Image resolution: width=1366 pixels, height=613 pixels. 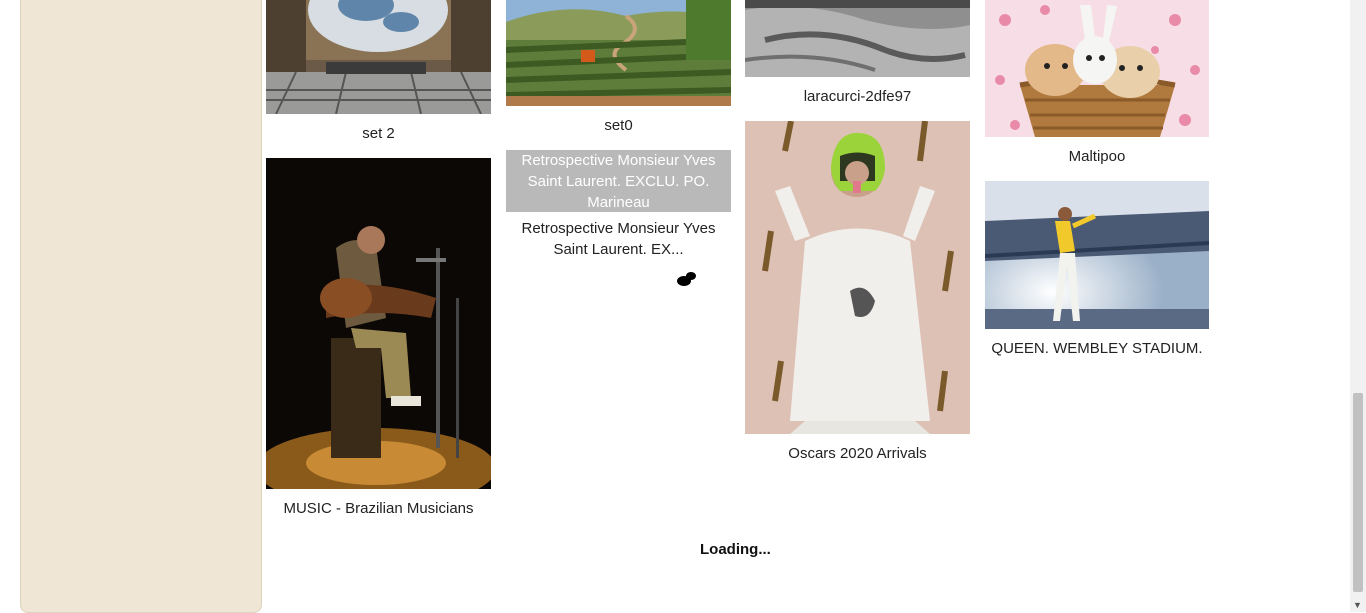 I want to click on busy-cursor-icon, so click(x=687, y=281).